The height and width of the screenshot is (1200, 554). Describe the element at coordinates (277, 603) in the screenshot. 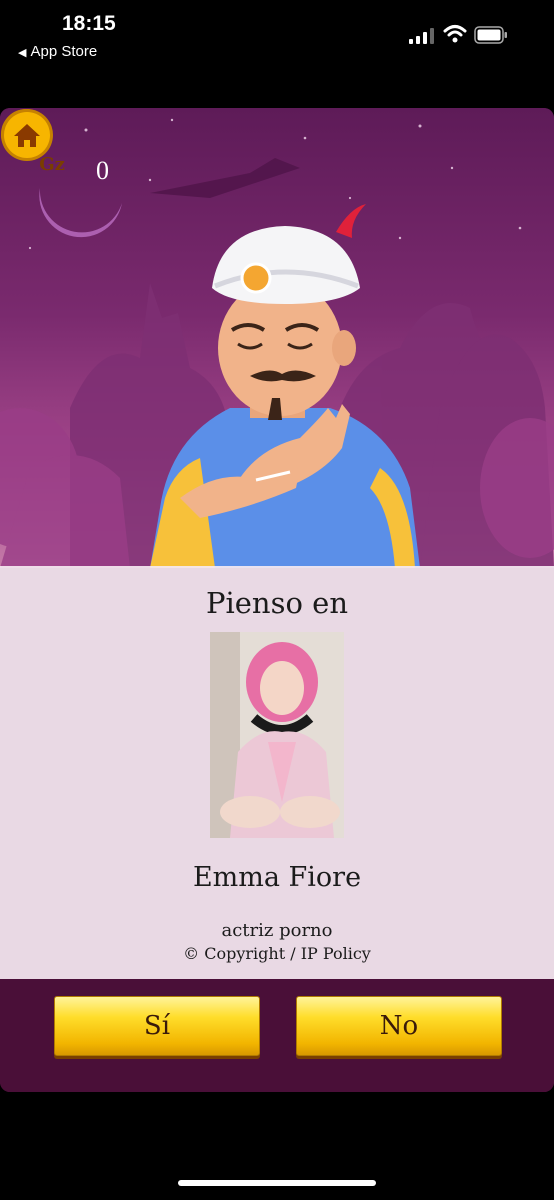

I see `result-heading: Pienso en` at that location.